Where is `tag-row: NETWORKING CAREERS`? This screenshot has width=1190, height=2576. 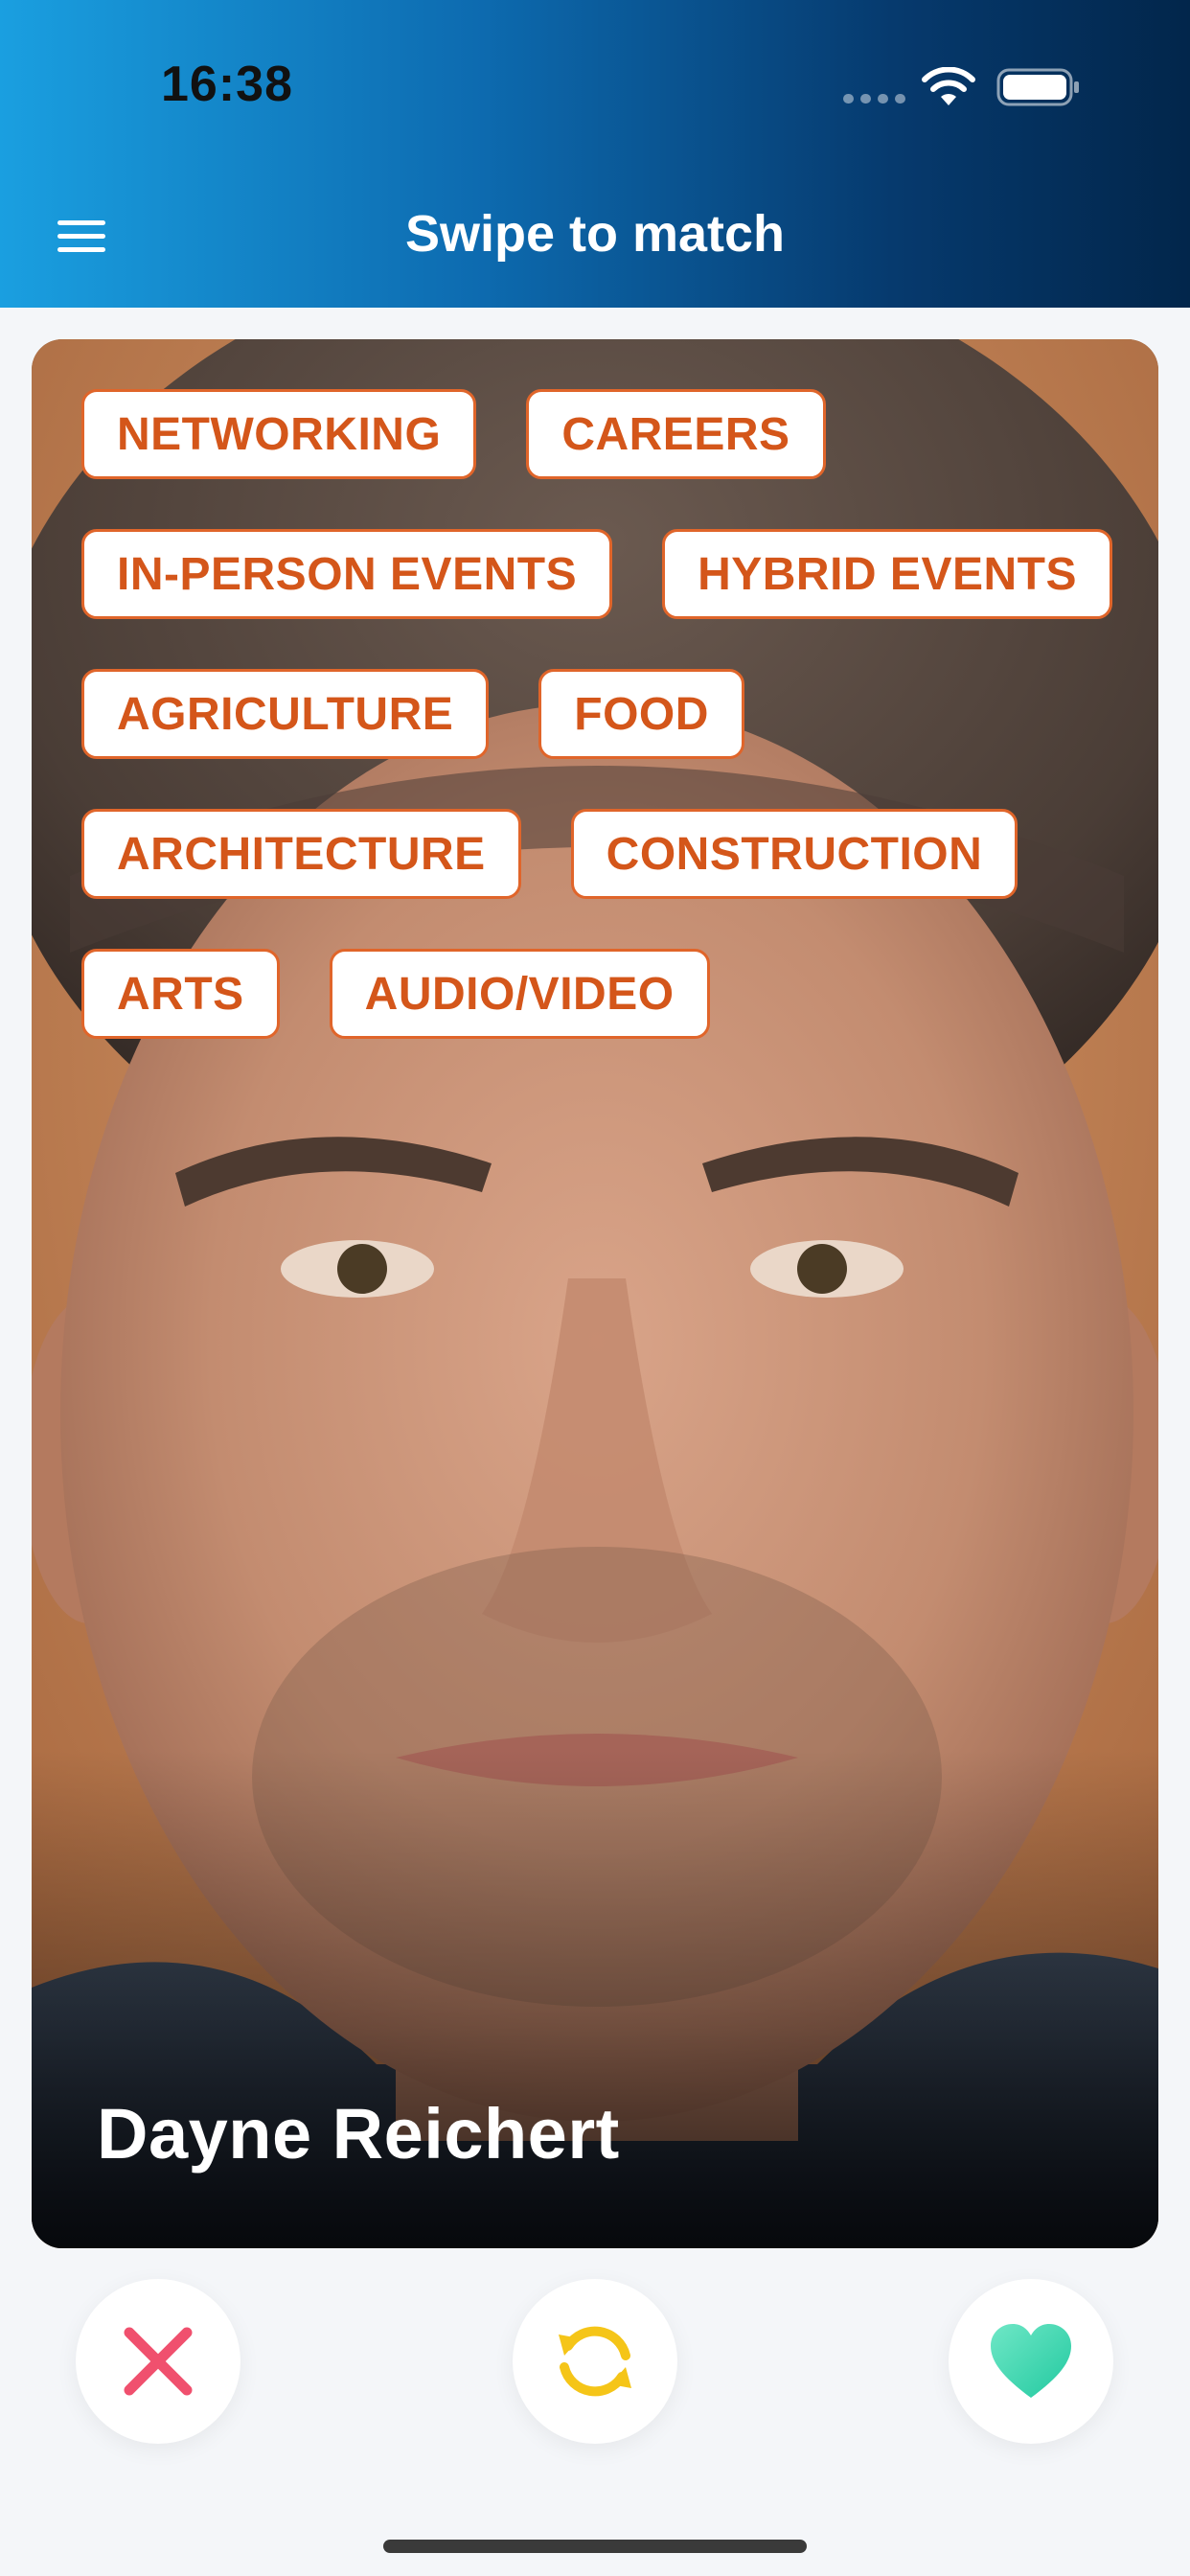 tag-row: NETWORKING CAREERS is located at coordinates (608, 434).